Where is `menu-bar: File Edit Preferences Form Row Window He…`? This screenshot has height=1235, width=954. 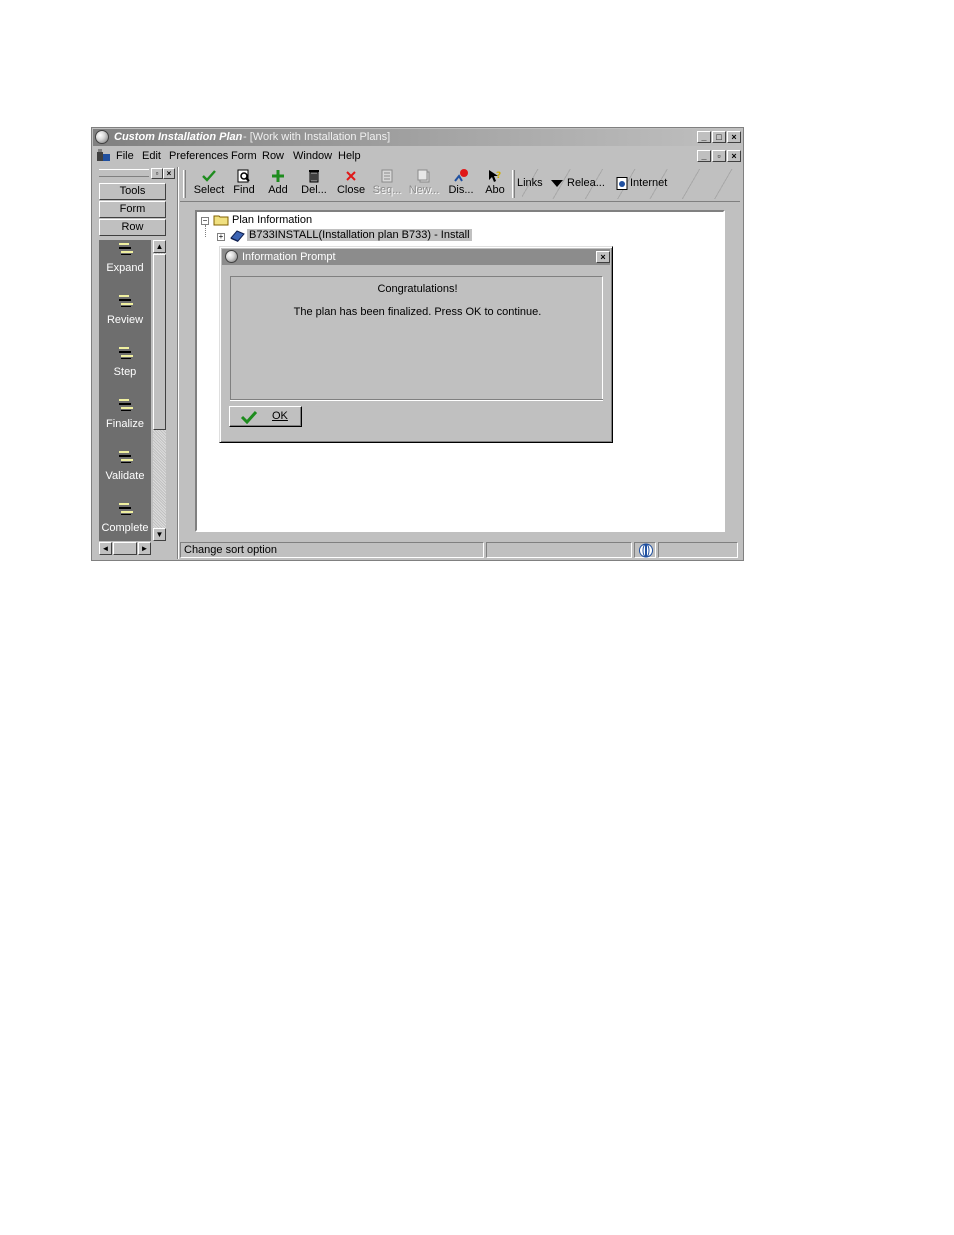
menu-bar: File Edit Preferences Form Row Window He… is located at coordinates (417, 156).